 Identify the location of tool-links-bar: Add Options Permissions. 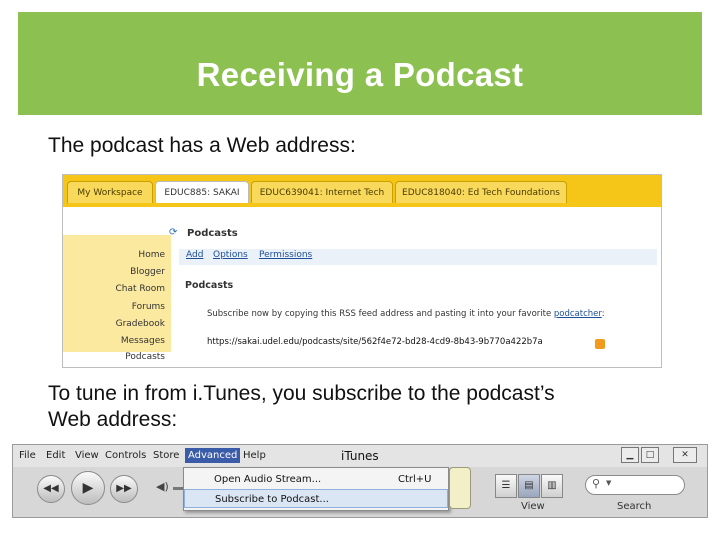
(418, 257).